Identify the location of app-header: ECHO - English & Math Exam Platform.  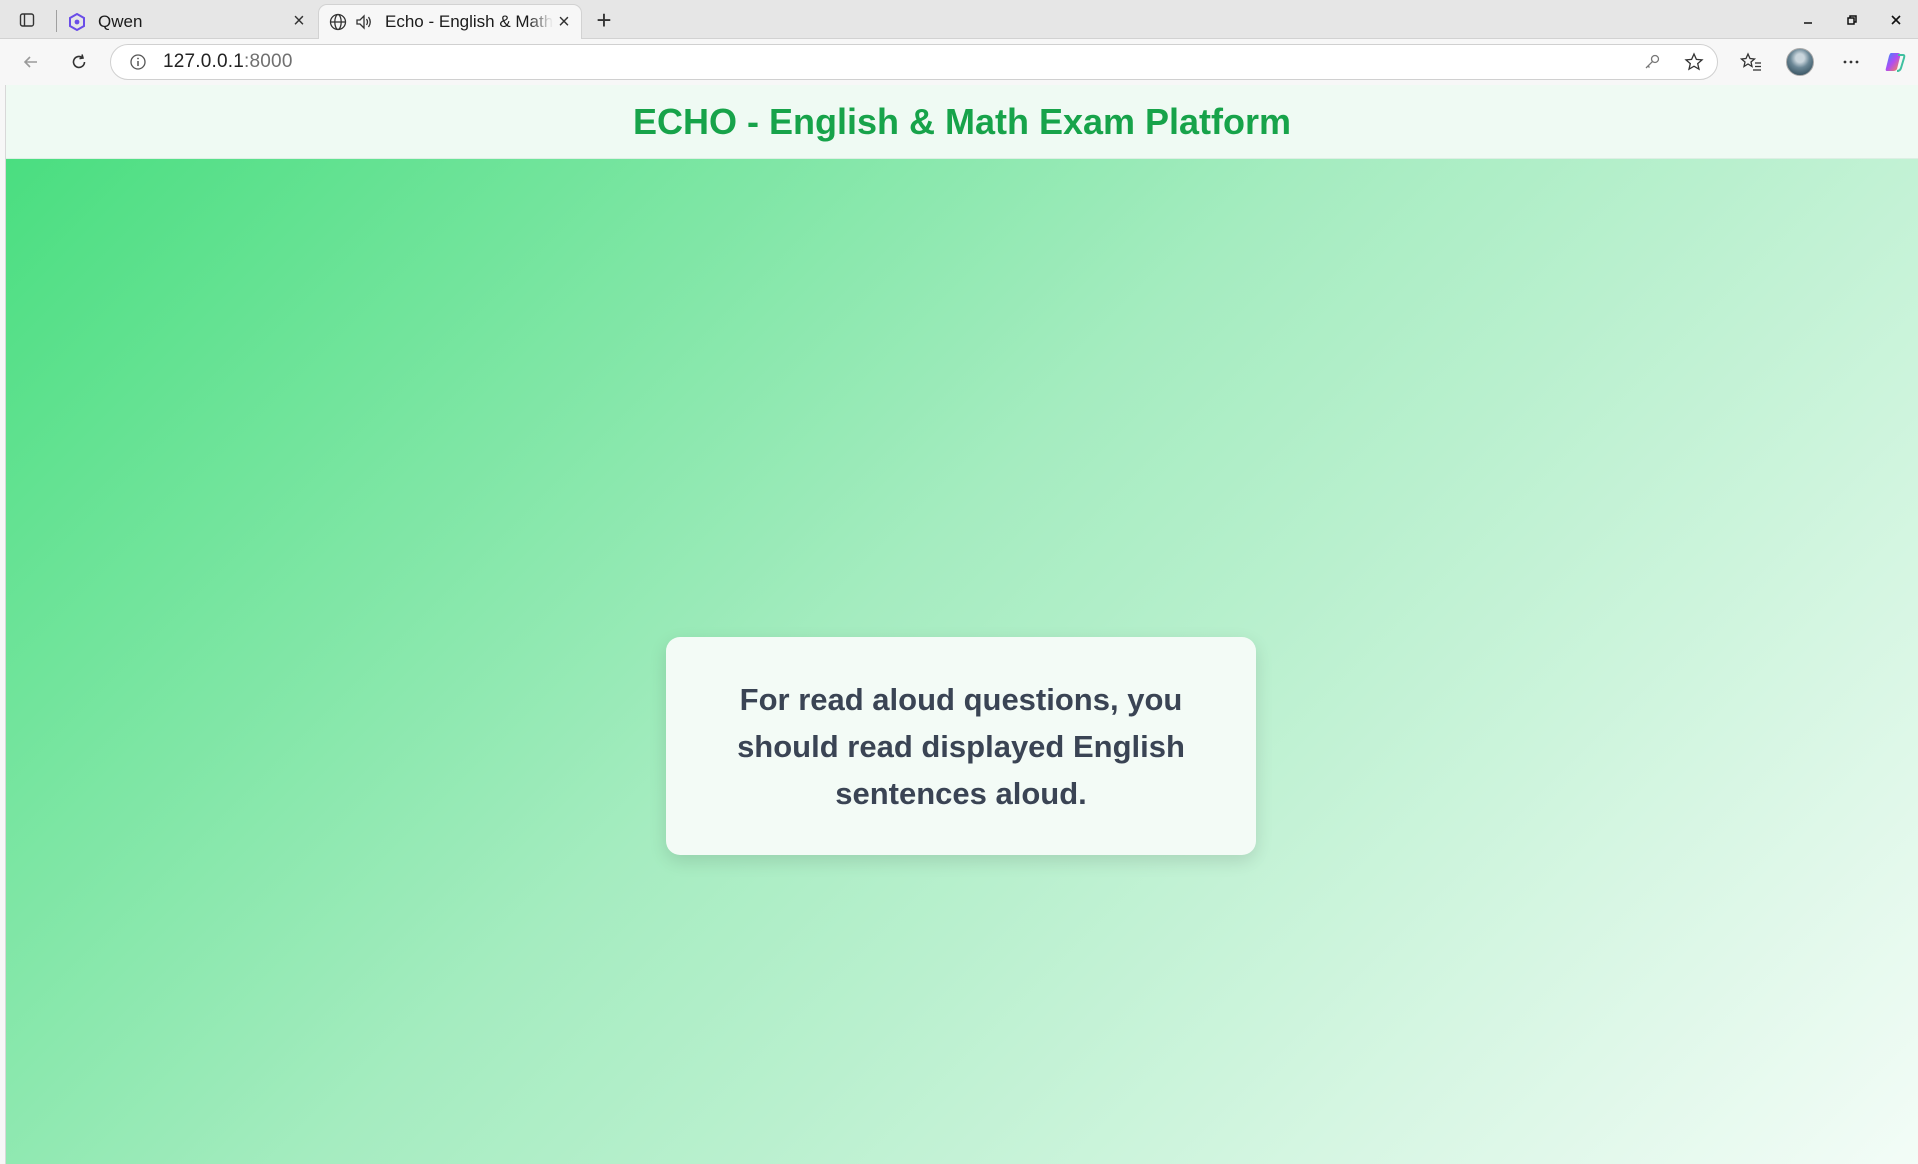
(962, 122).